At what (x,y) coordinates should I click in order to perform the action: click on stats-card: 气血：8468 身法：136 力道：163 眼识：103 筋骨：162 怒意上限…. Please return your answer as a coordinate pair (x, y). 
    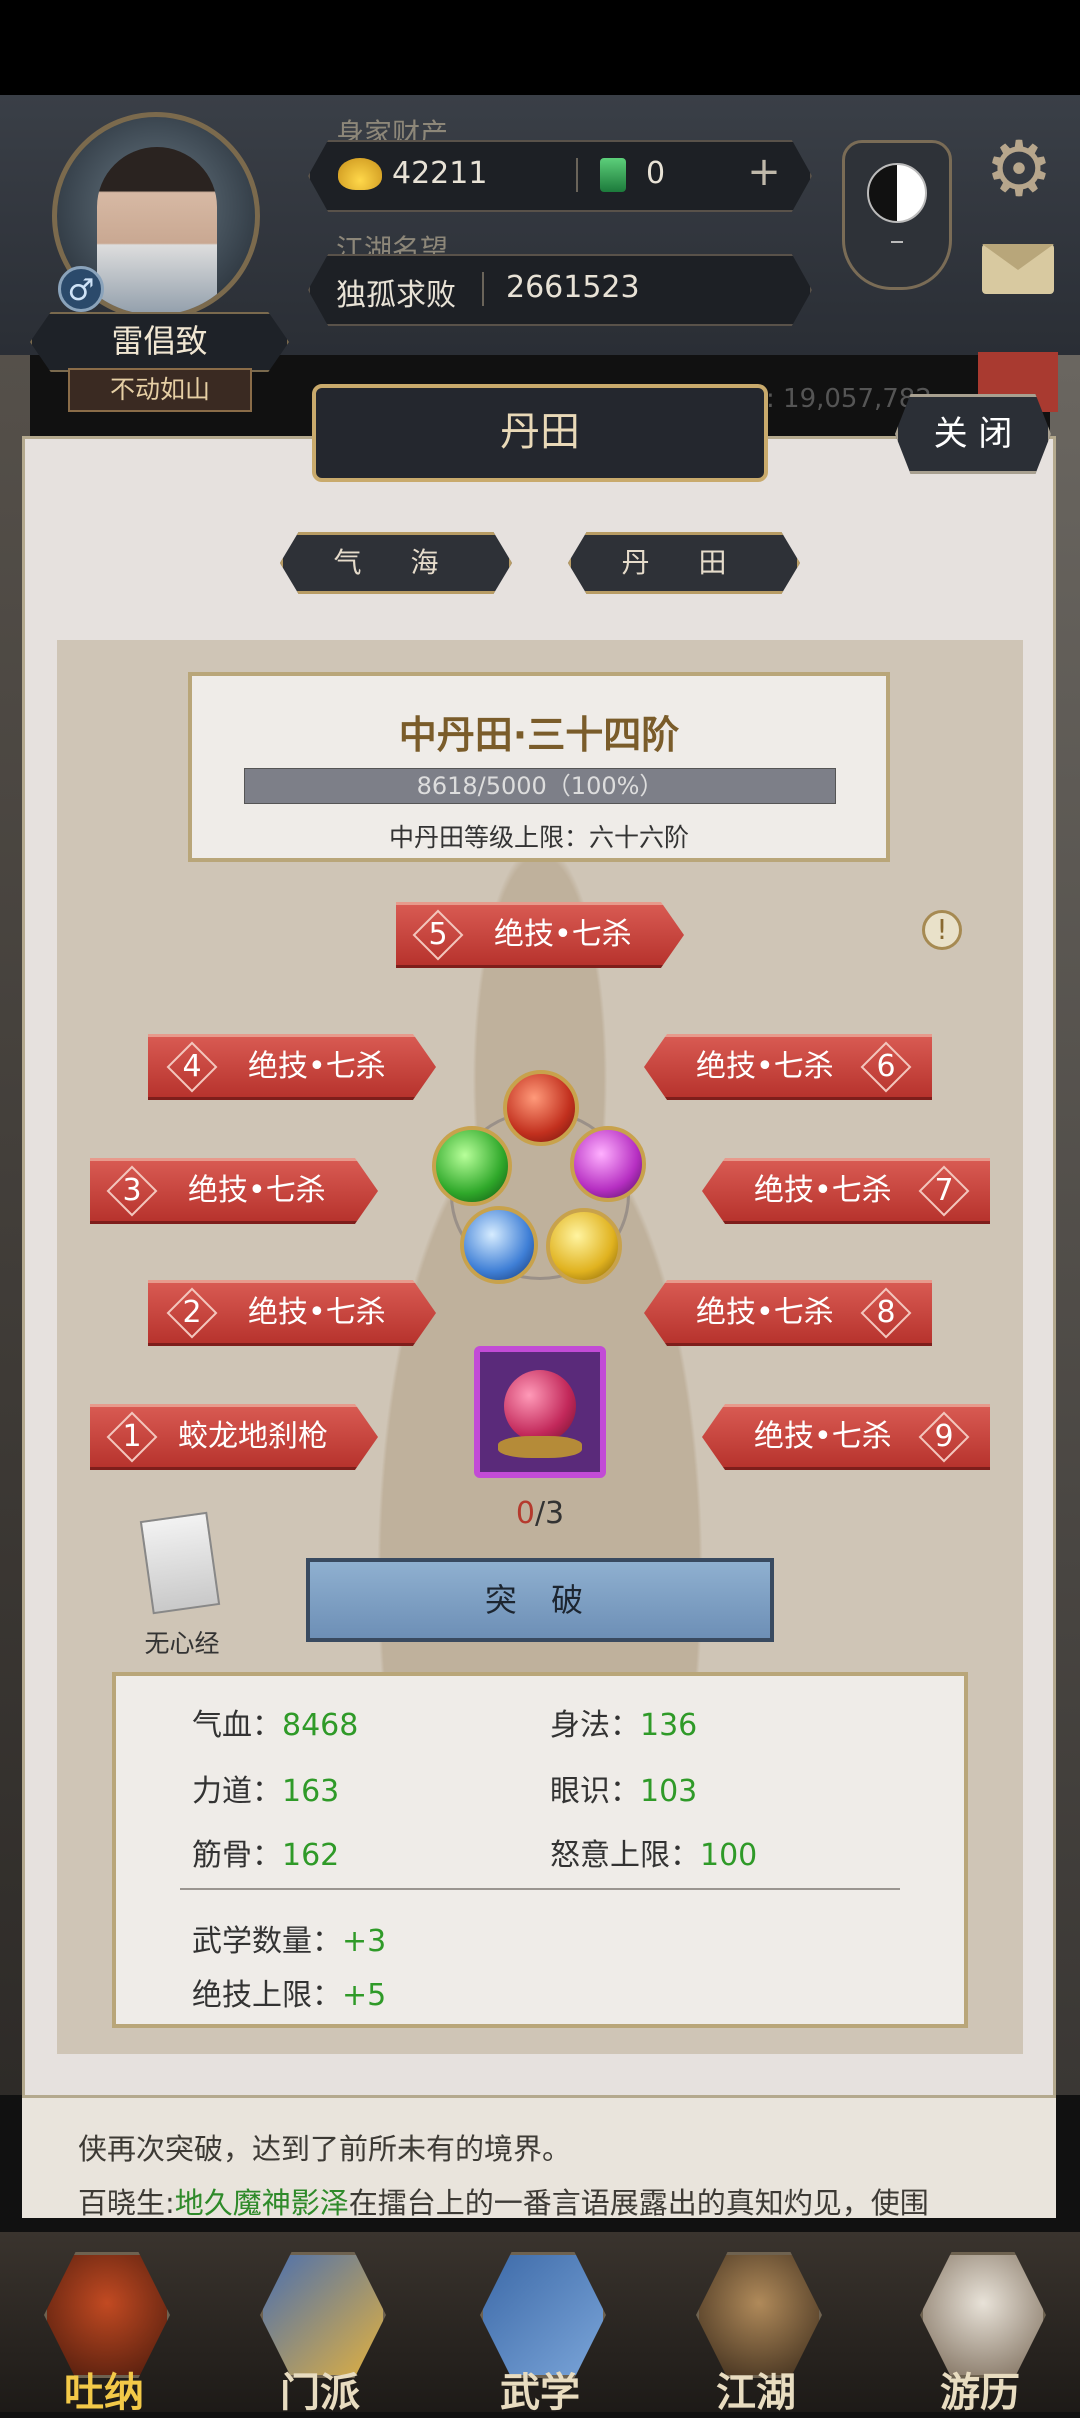
    Looking at the image, I should click on (540, 1850).